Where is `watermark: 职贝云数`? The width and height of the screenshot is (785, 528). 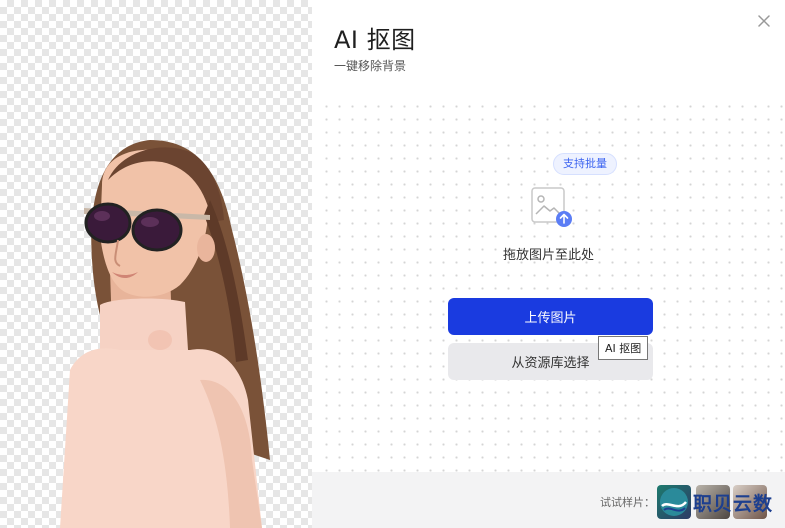 watermark: 职贝云数 is located at coordinates (715, 502).